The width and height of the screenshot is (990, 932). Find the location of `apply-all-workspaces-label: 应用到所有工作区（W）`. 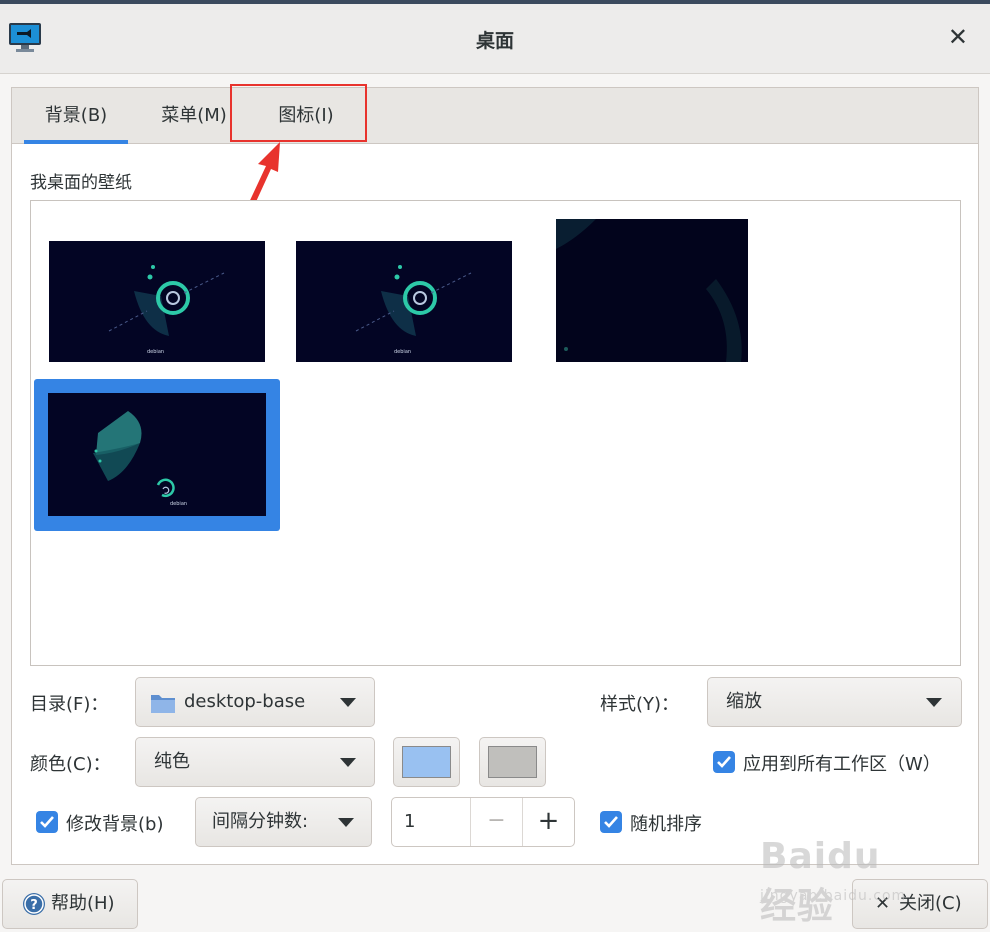

apply-all-workspaces-label: 应用到所有工作区（W） is located at coordinates (842, 764).